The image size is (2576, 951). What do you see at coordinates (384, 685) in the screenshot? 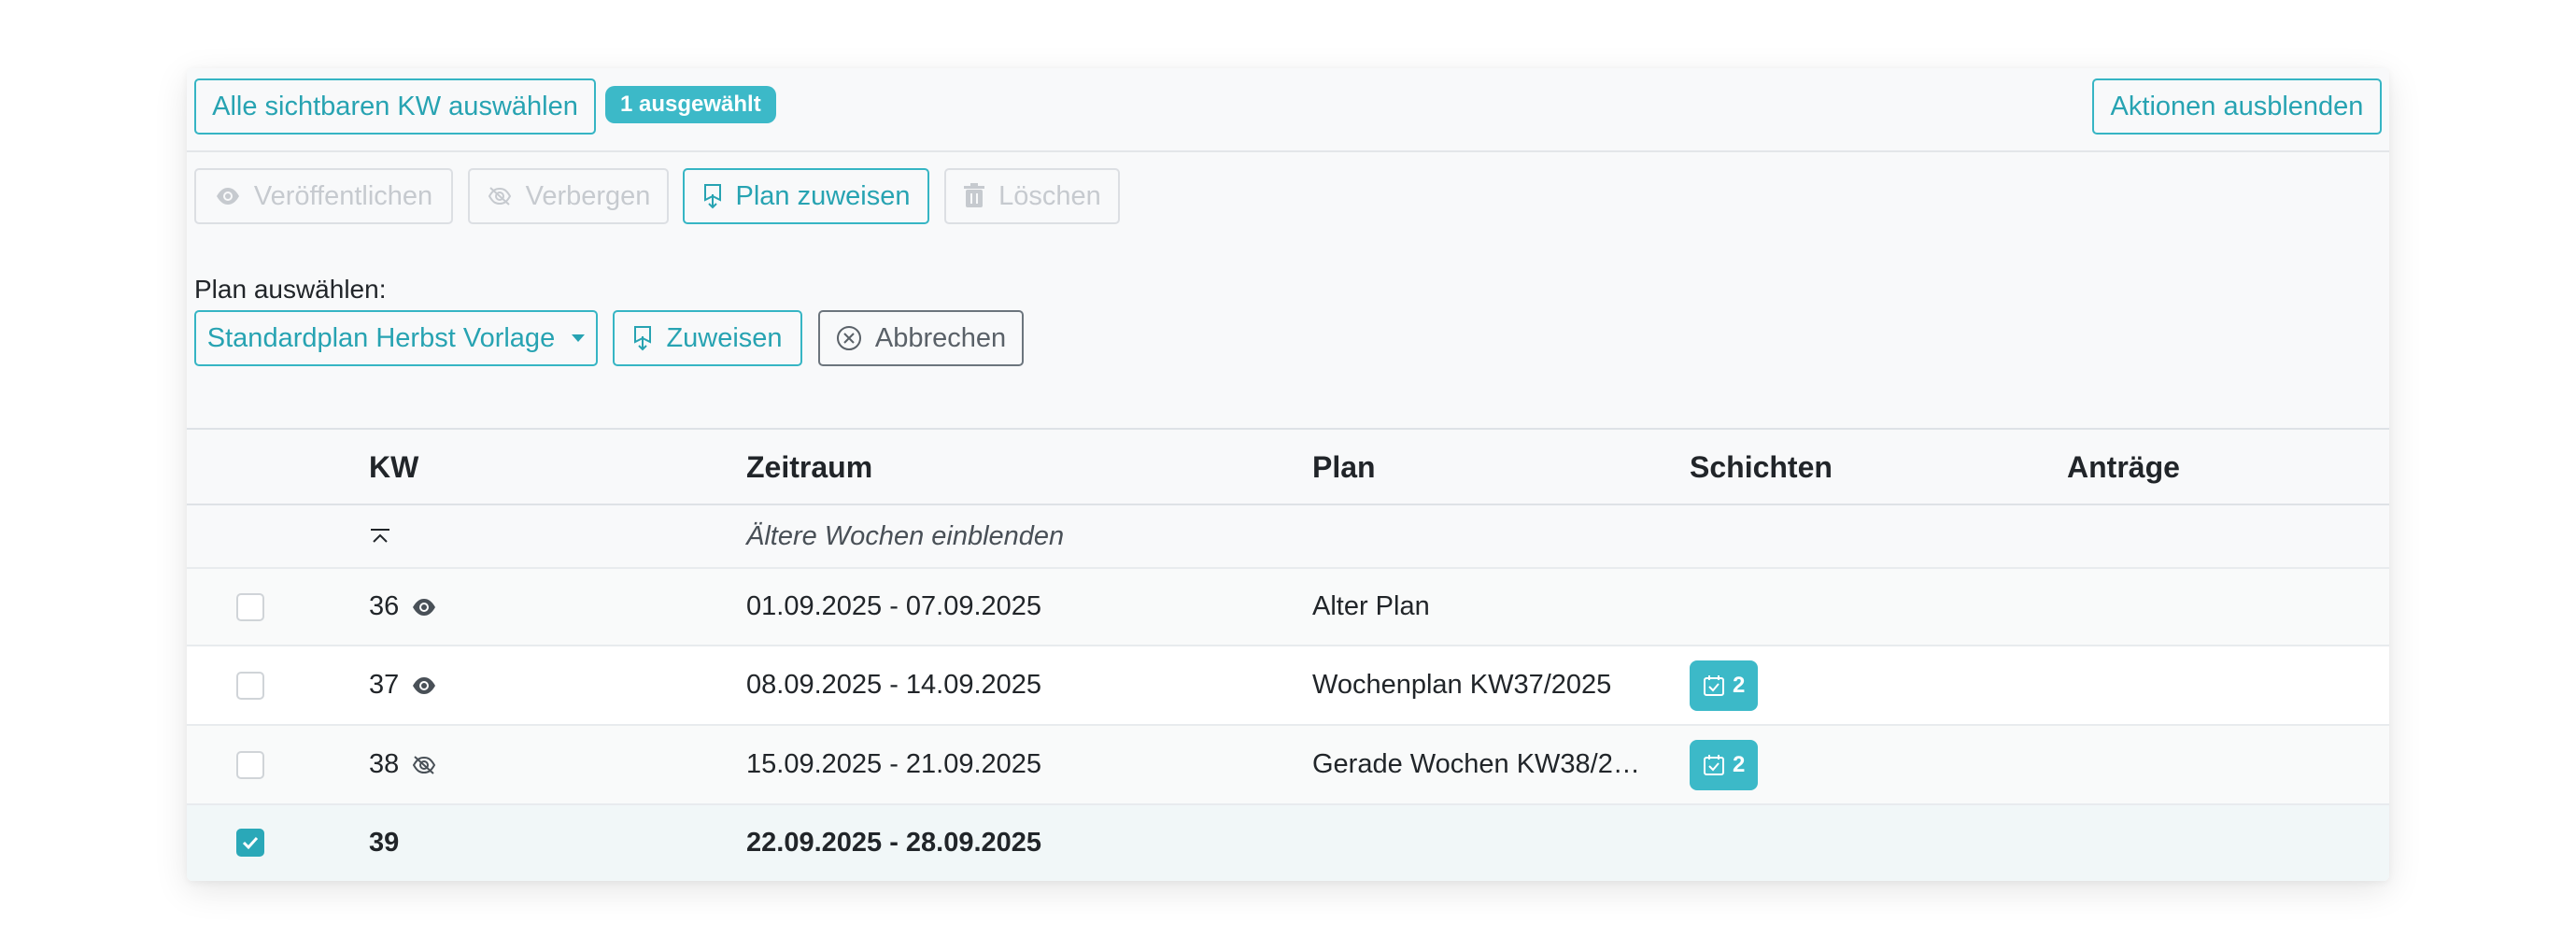
I see `kw-number: 37` at bounding box center [384, 685].